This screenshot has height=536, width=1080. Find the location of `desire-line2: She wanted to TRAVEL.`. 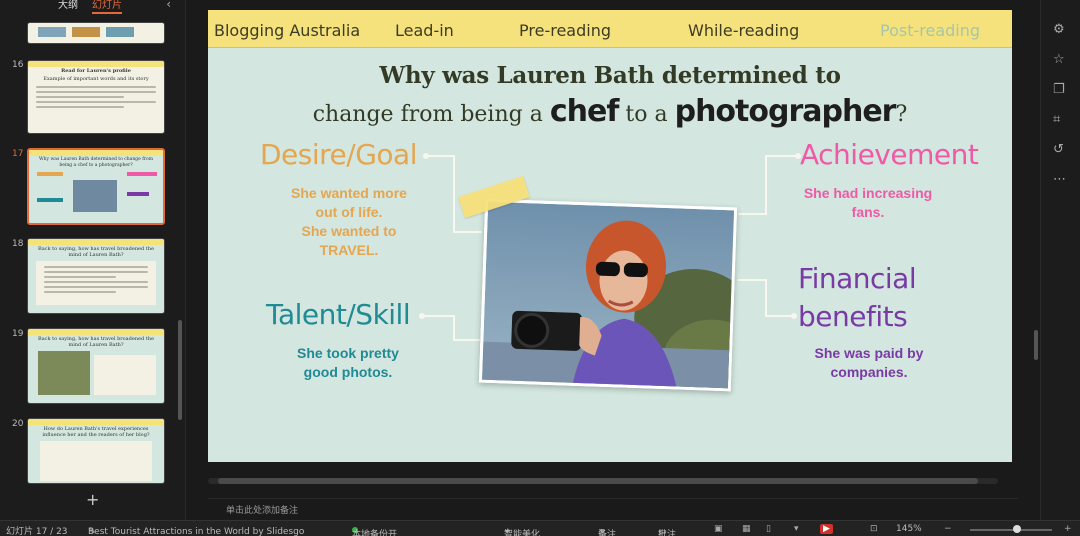

desire-line2: She wanted to TRAVEL. is located at coordinates (349, 240).